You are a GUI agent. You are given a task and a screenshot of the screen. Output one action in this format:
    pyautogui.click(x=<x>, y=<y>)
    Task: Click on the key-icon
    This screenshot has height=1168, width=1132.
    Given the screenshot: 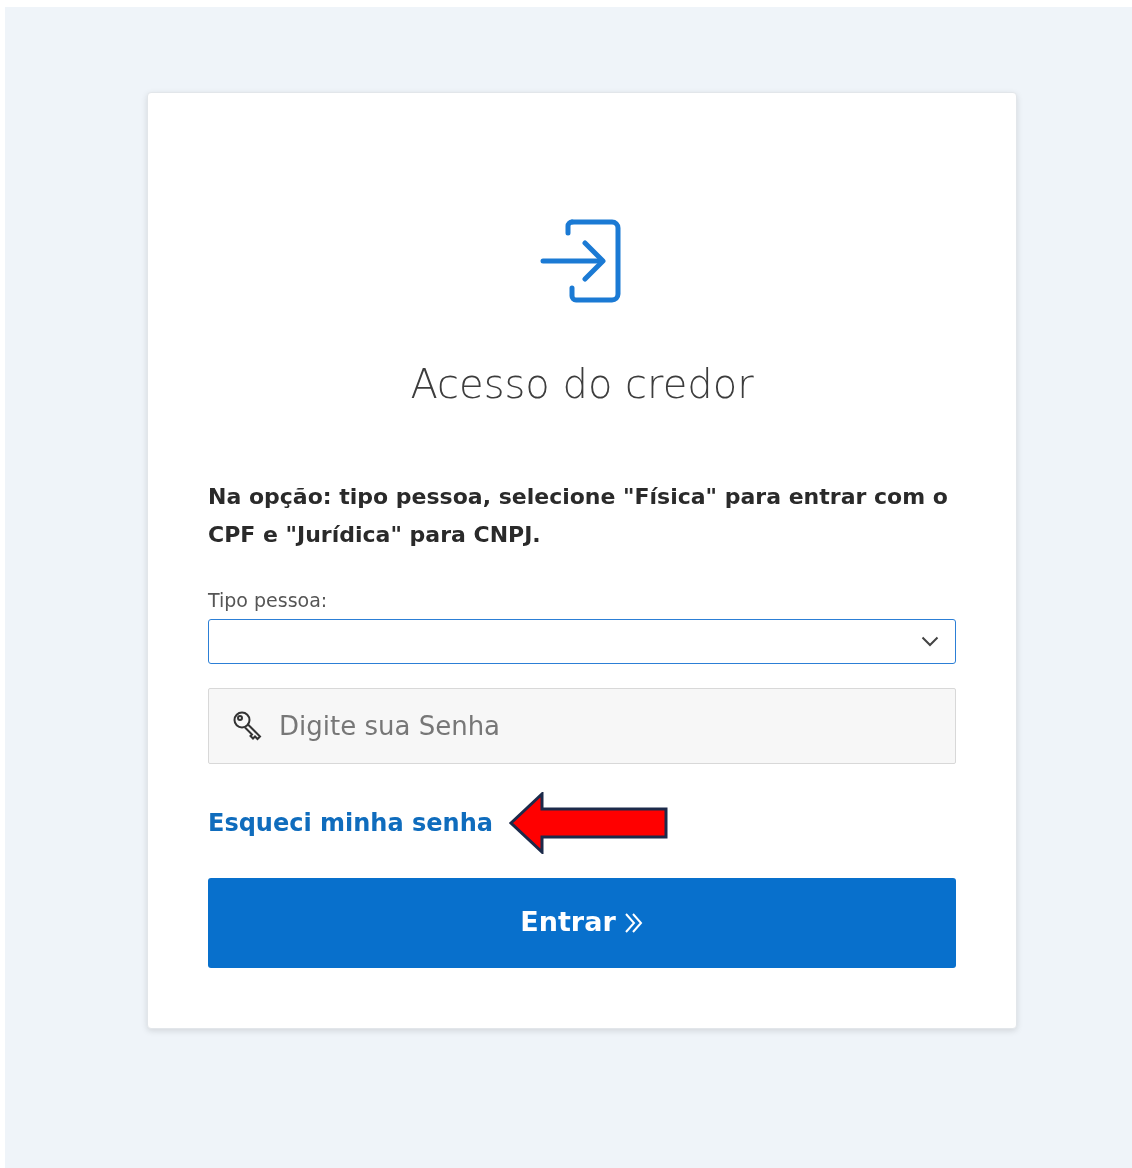 What is the action you would take?
    pyautogui.click(x=248, y=725)
    